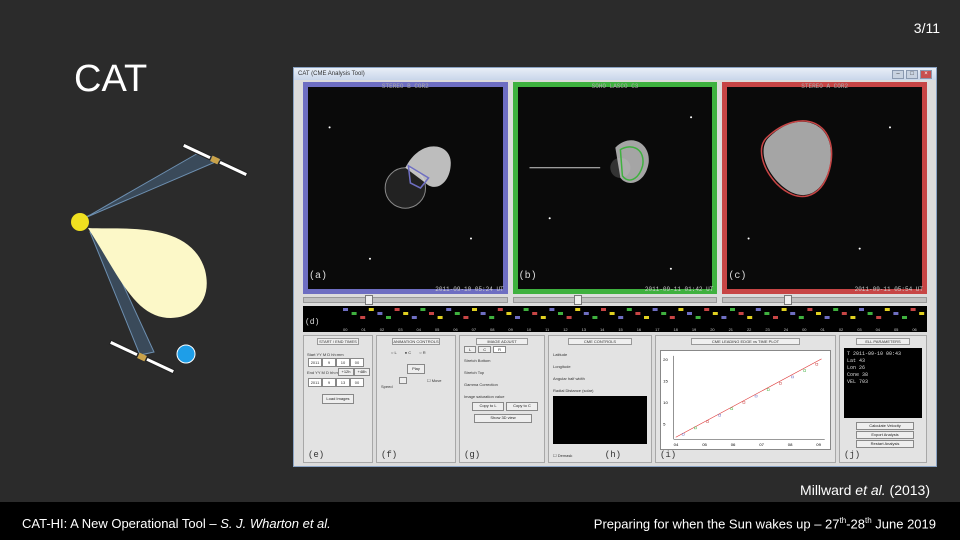 The width and height of the screenshot is (960, 540). I want to click on slider-a, so click(405, 300).